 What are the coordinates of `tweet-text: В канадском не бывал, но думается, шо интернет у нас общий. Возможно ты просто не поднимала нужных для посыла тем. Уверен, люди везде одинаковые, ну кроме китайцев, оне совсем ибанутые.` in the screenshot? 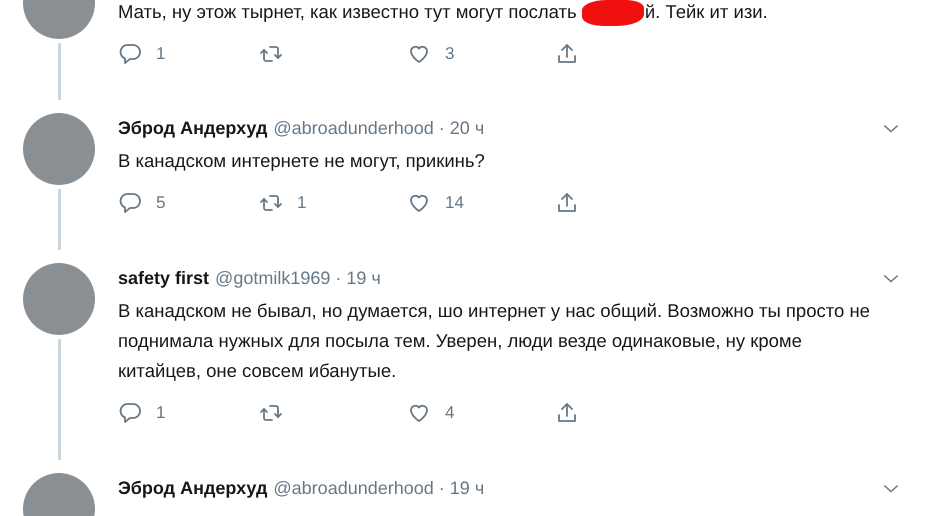 It's located at (494, 341).